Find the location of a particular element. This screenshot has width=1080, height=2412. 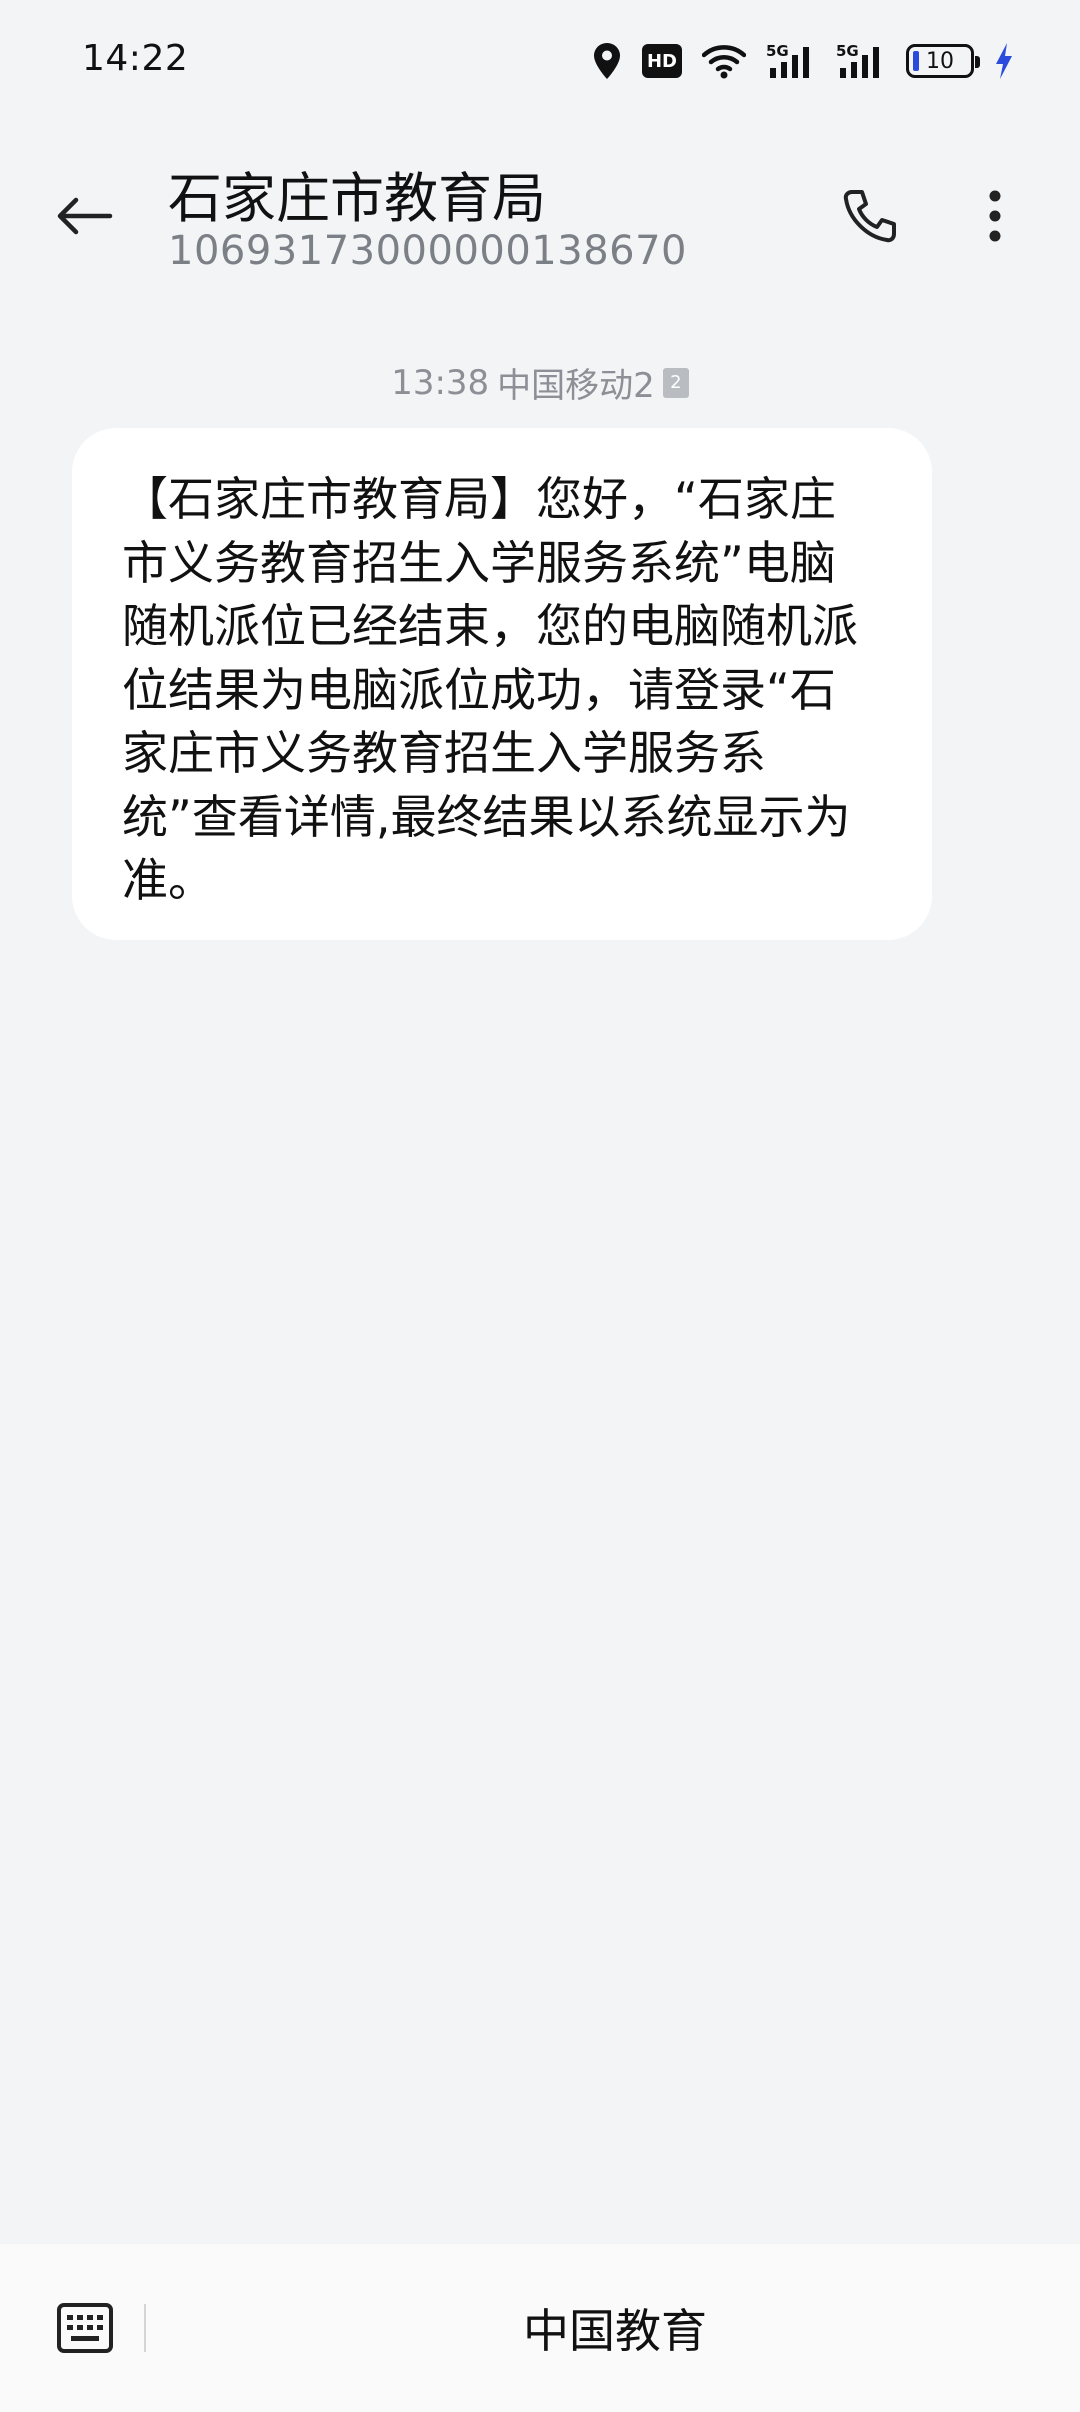

more-vertical-icon is located at coordinates (995, 216).